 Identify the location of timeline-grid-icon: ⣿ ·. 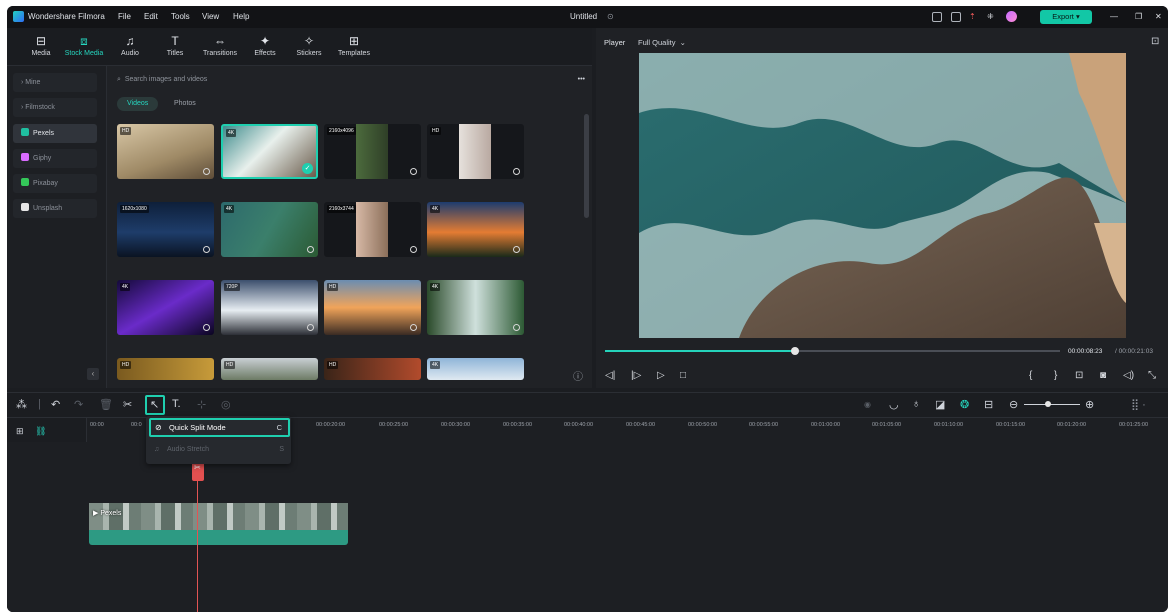
(1138, 404).